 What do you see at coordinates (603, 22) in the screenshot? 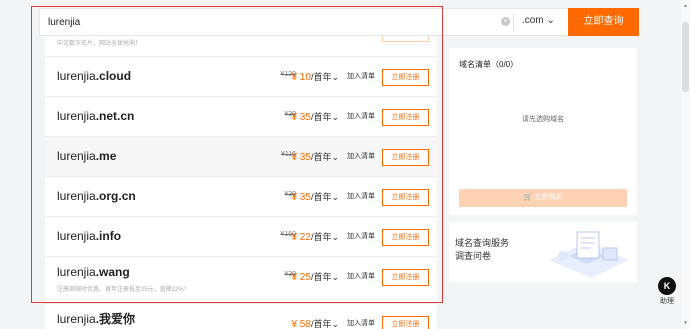
I see `search-button: 立即查询` at bounding box center [603, 22].